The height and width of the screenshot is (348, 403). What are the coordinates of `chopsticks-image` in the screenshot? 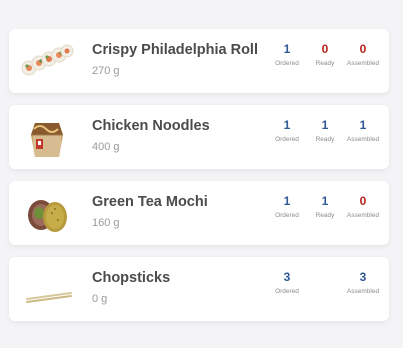 It's located at (47, 289).